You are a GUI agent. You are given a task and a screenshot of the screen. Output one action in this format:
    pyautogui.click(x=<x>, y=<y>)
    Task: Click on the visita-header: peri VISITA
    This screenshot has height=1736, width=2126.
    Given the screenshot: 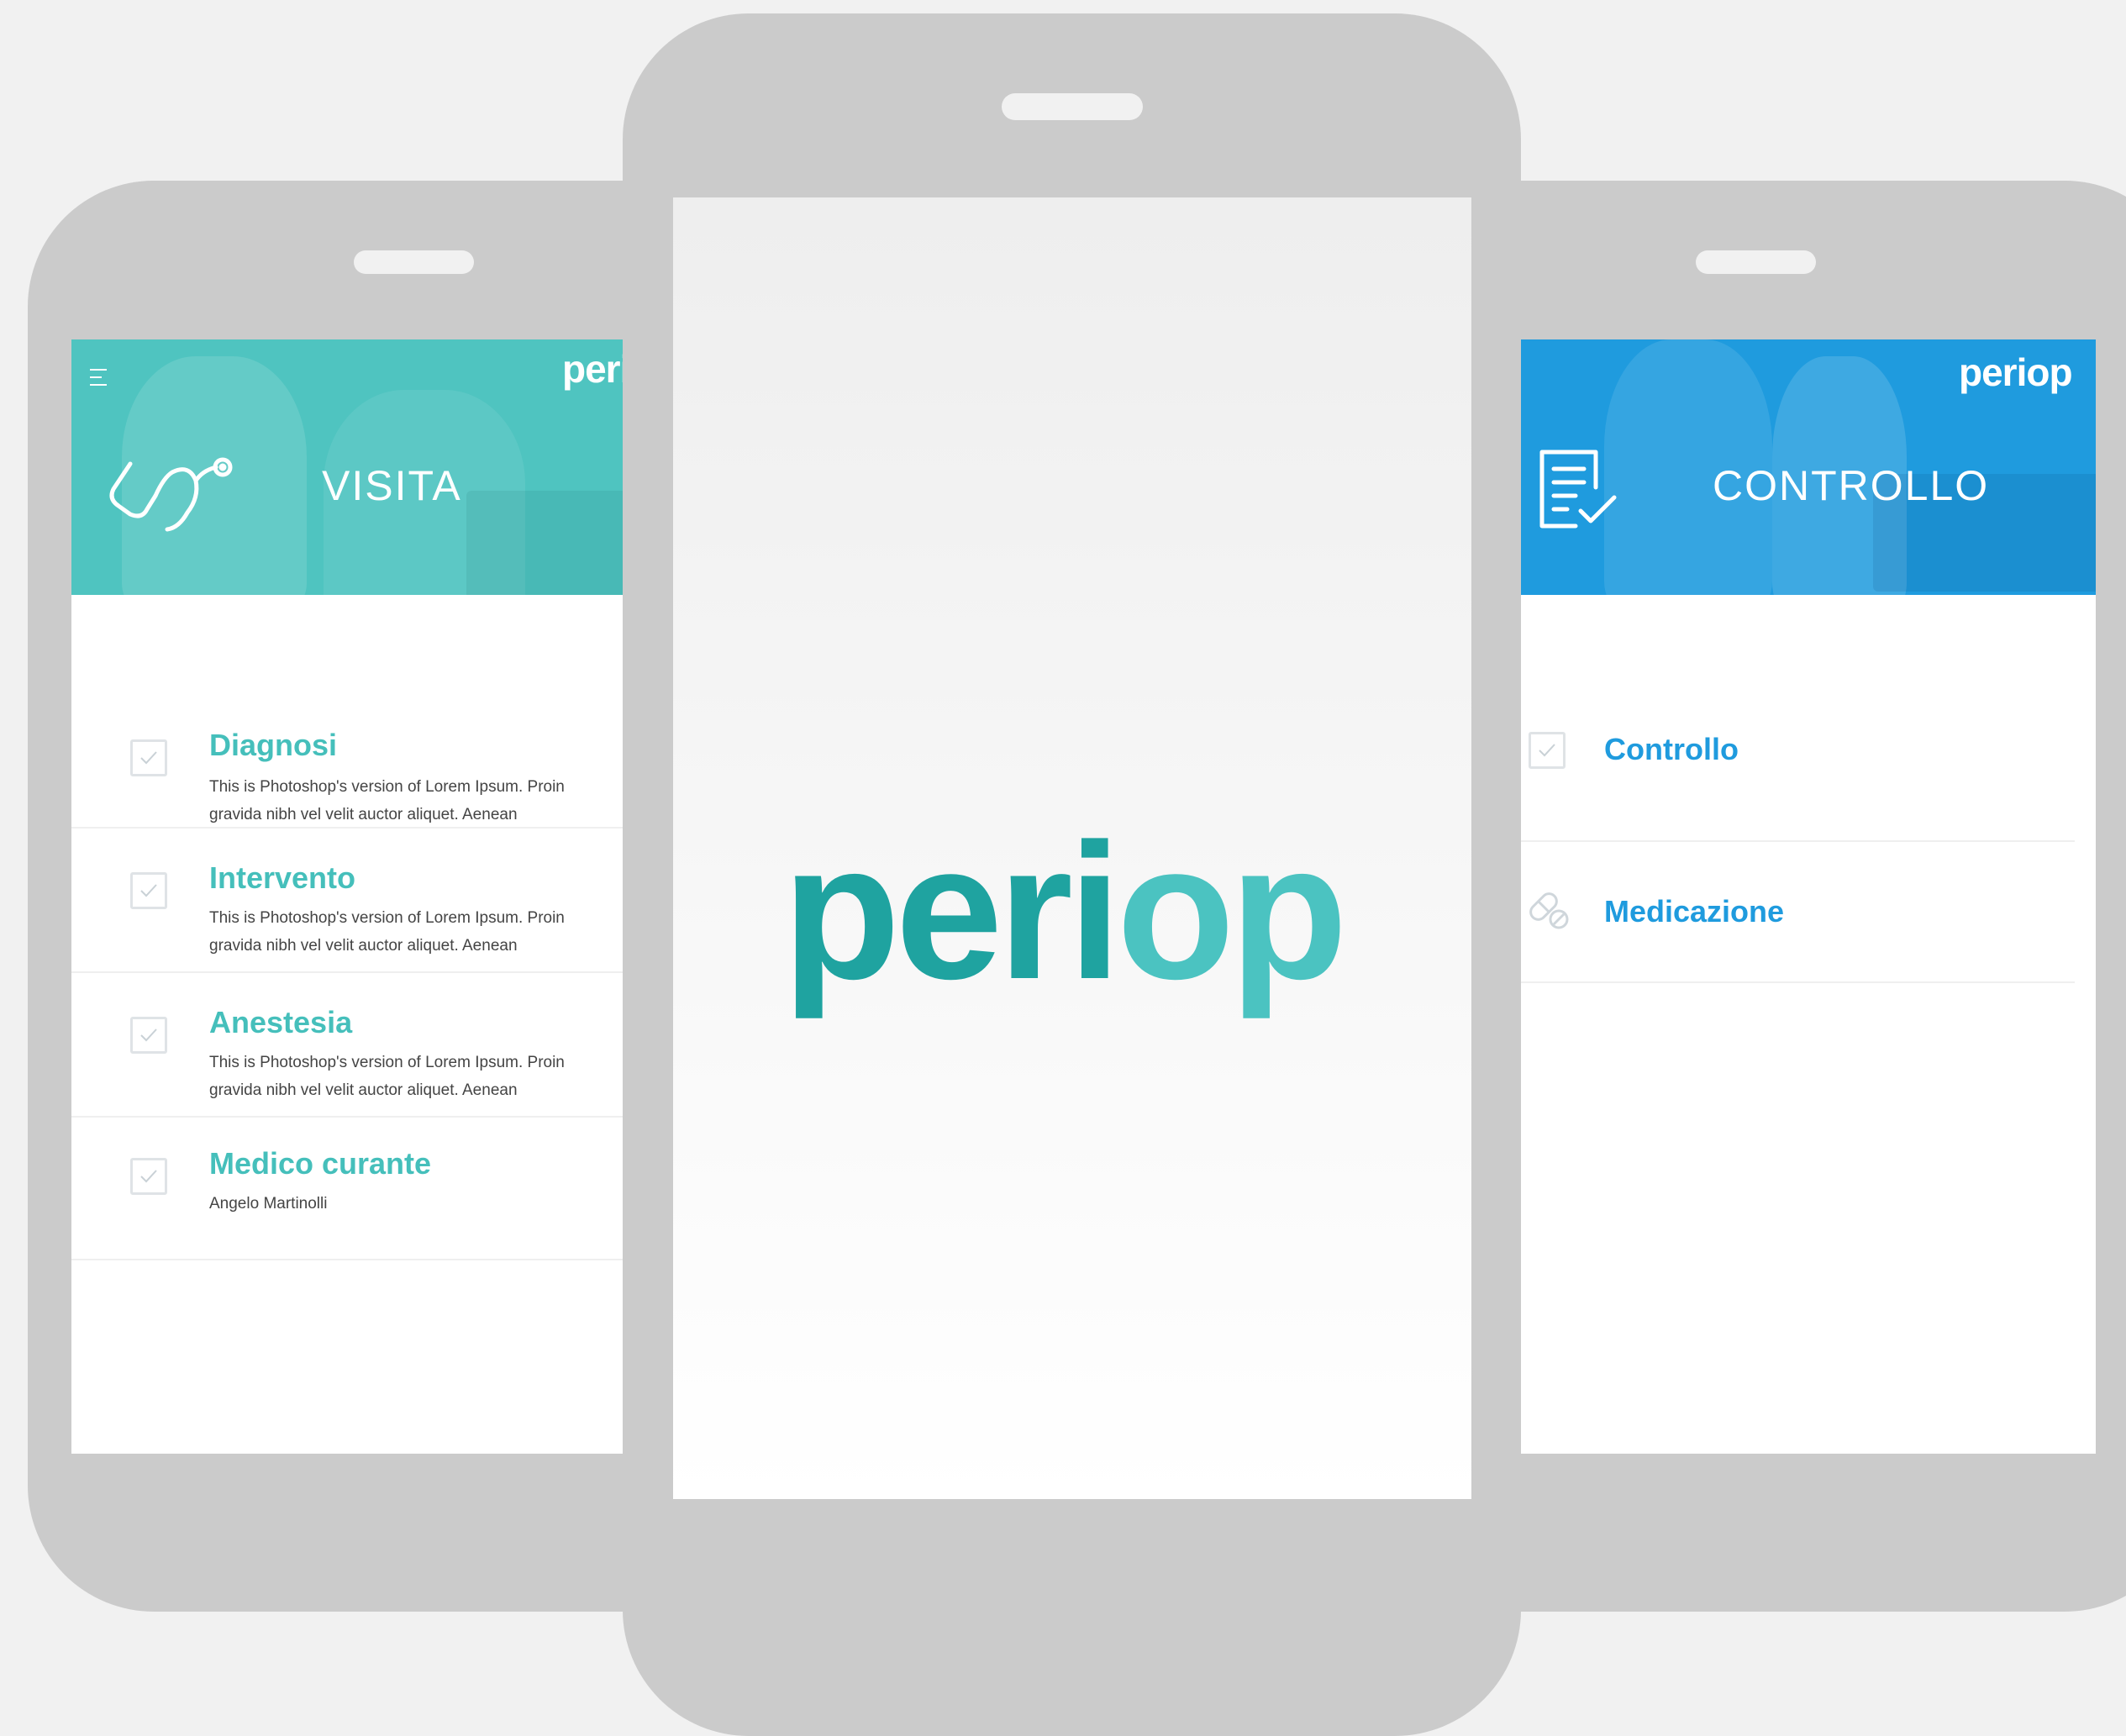 What is the action you would take?
    pyautogui.click(x=347, y=467)
    